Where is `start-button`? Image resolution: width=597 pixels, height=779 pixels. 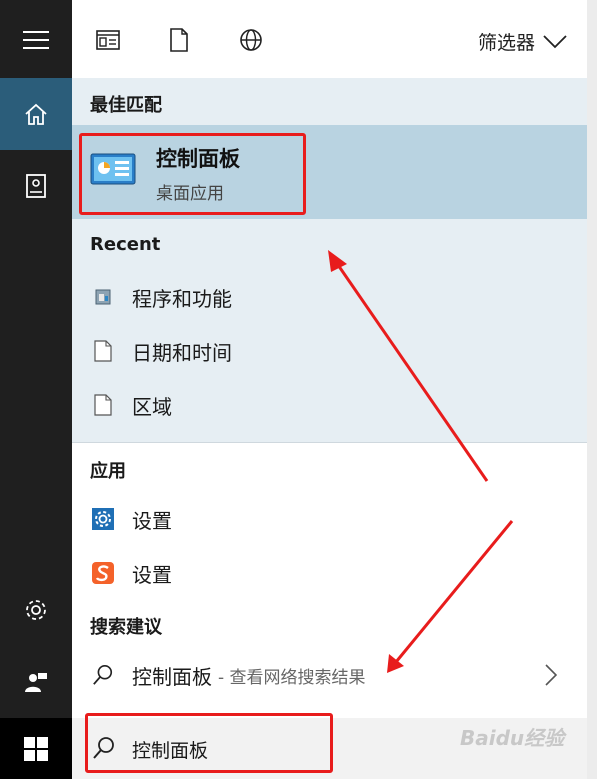 start-button is located at coordinates (36, 748).